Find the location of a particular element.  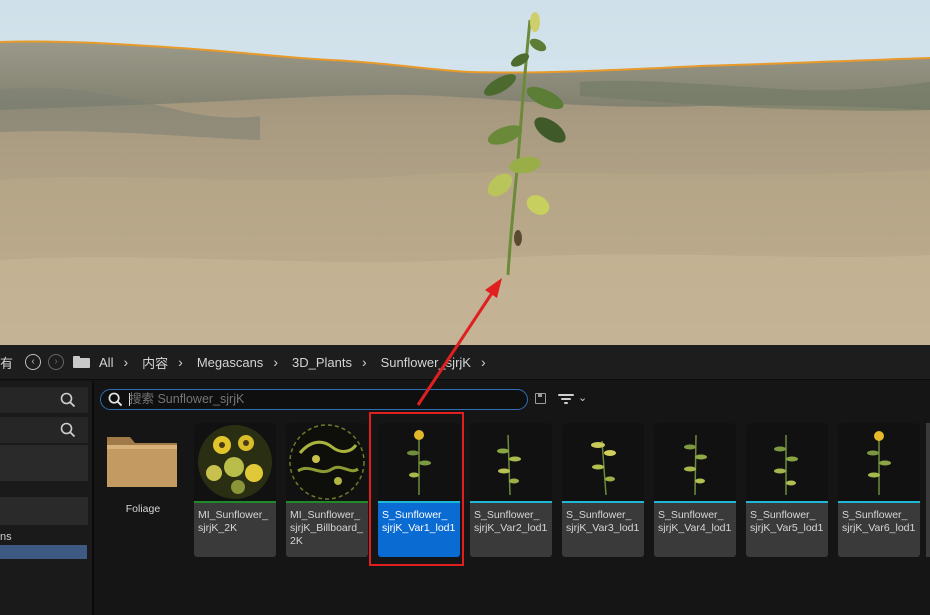

path-bar-clipped-text: 有 is located at coordinates (7, 363).